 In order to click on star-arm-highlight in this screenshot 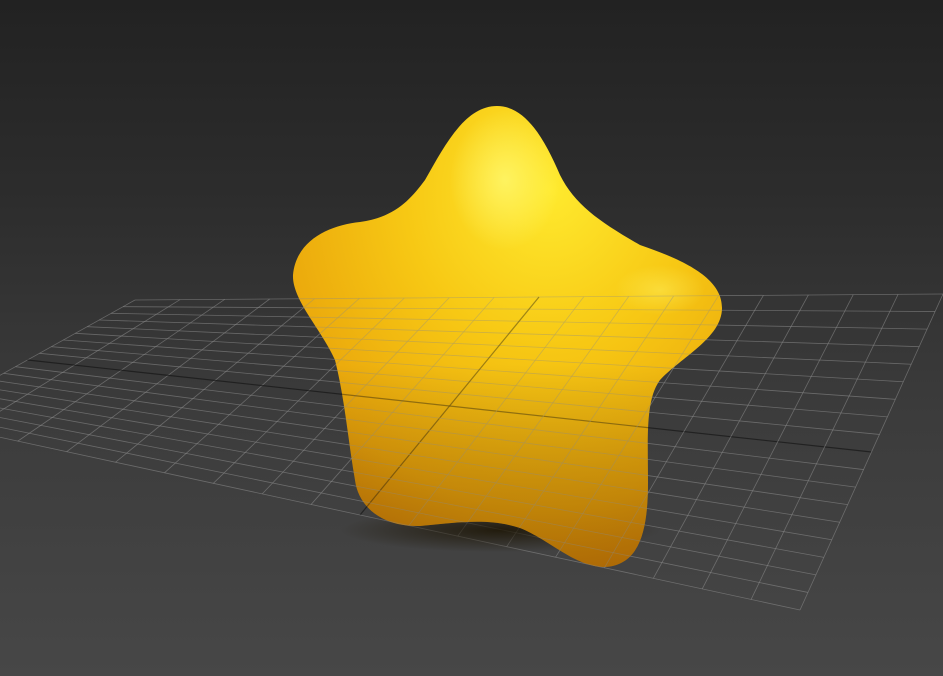, I will do `click(660, 290)`.